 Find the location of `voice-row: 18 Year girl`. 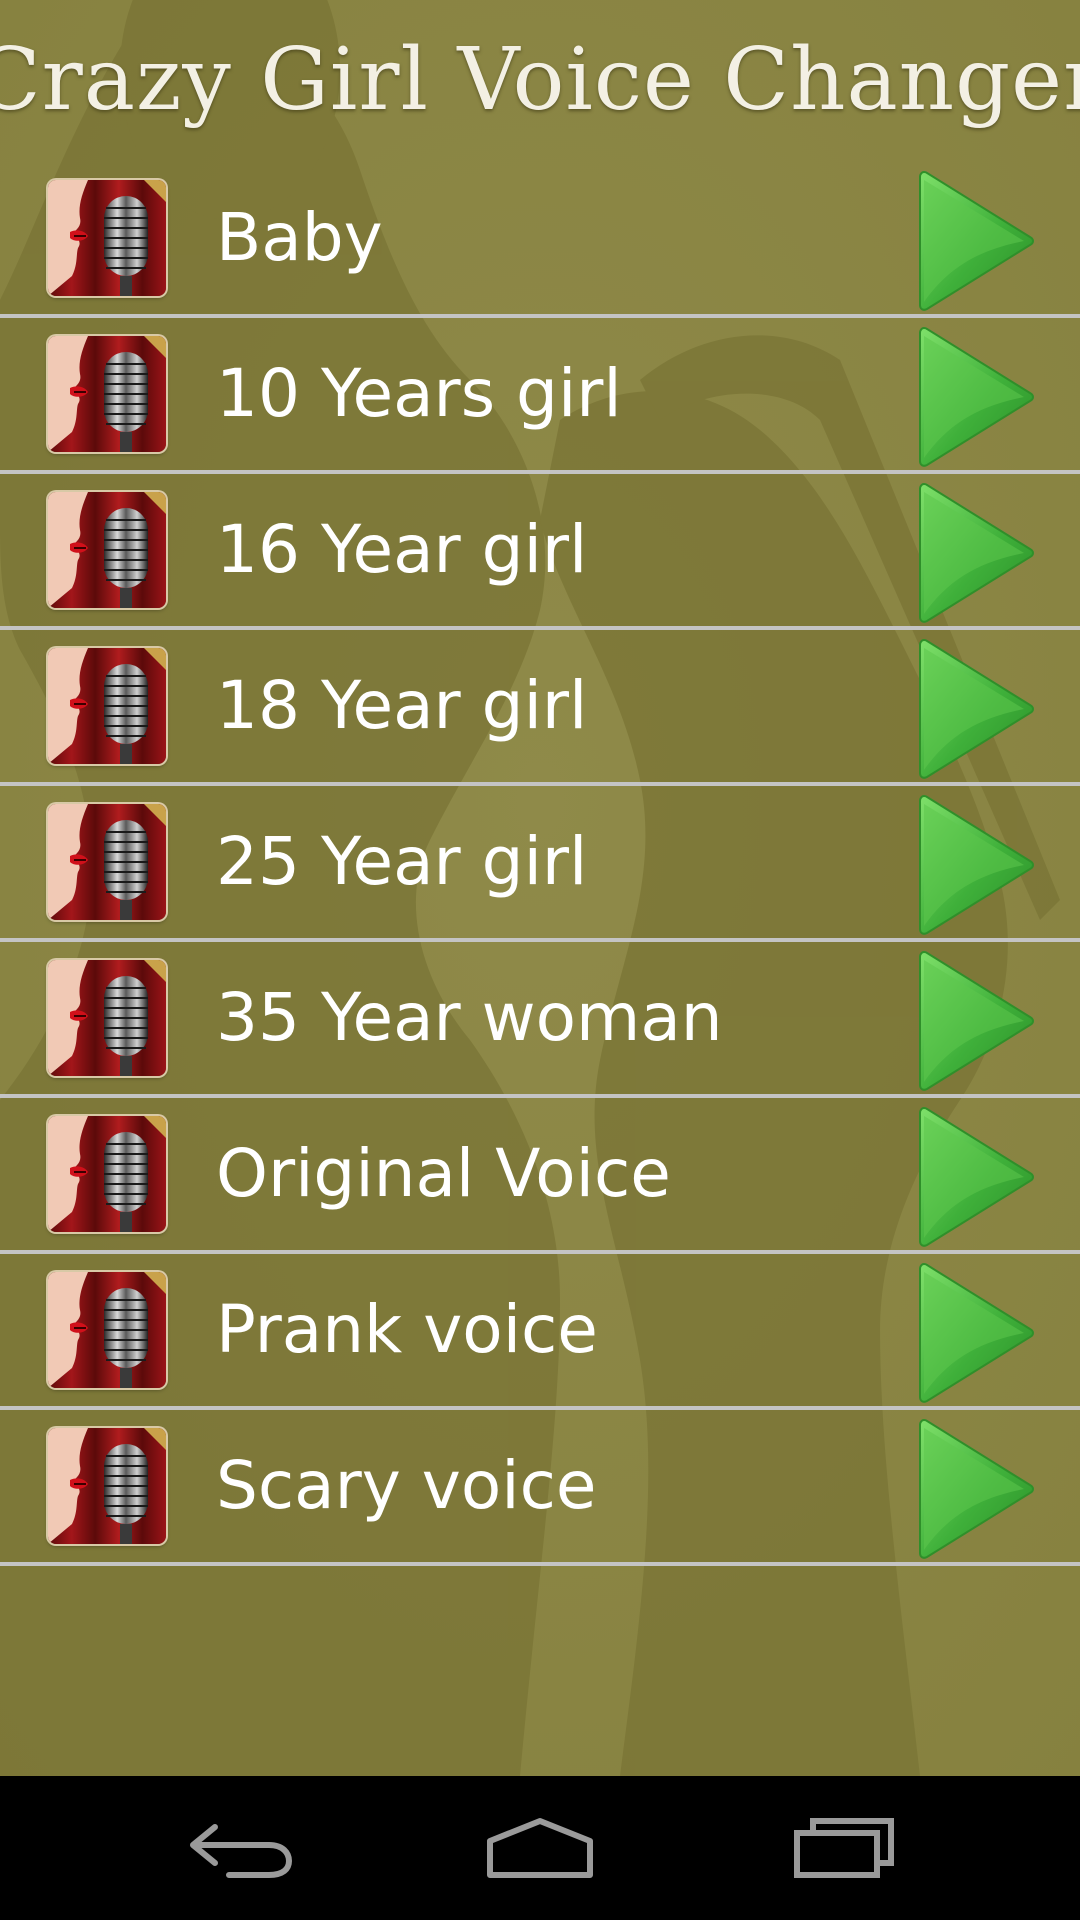

voice-row: 18 Year girl is located at coordinates (540, 708).